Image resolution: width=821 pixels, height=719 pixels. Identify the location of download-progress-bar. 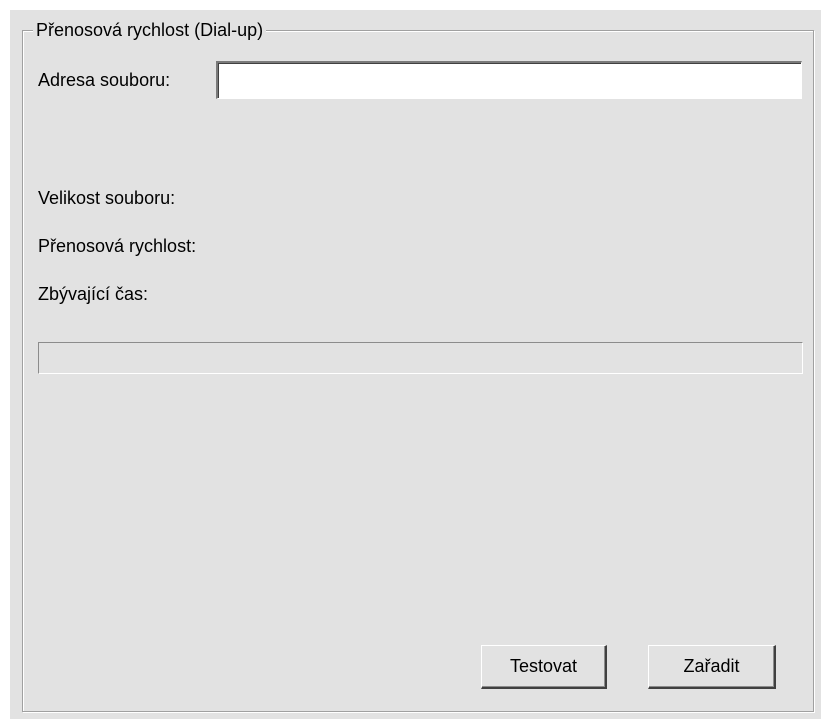
(420, 358).